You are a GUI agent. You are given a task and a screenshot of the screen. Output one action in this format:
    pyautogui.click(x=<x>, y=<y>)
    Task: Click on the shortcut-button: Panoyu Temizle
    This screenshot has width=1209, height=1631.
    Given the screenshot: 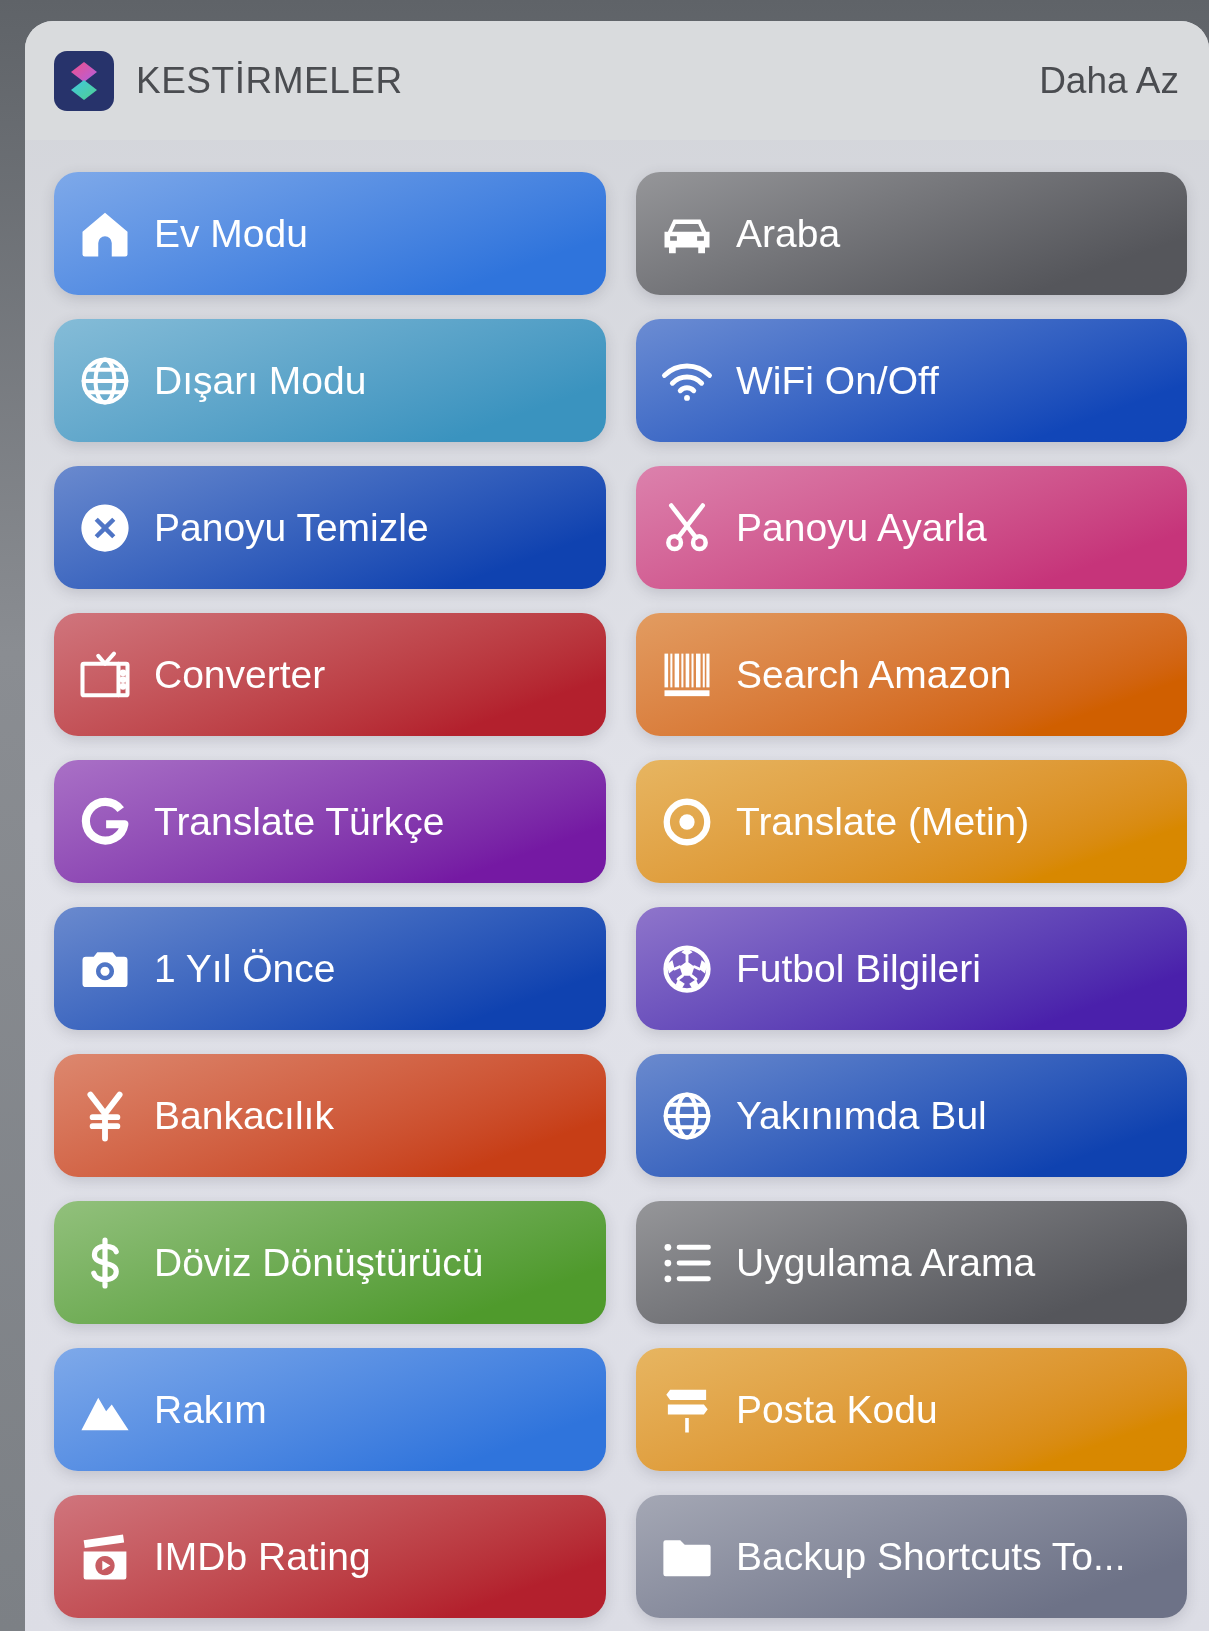 What is the action you would take?
    pyautogui.click(x=330, y=527)
    